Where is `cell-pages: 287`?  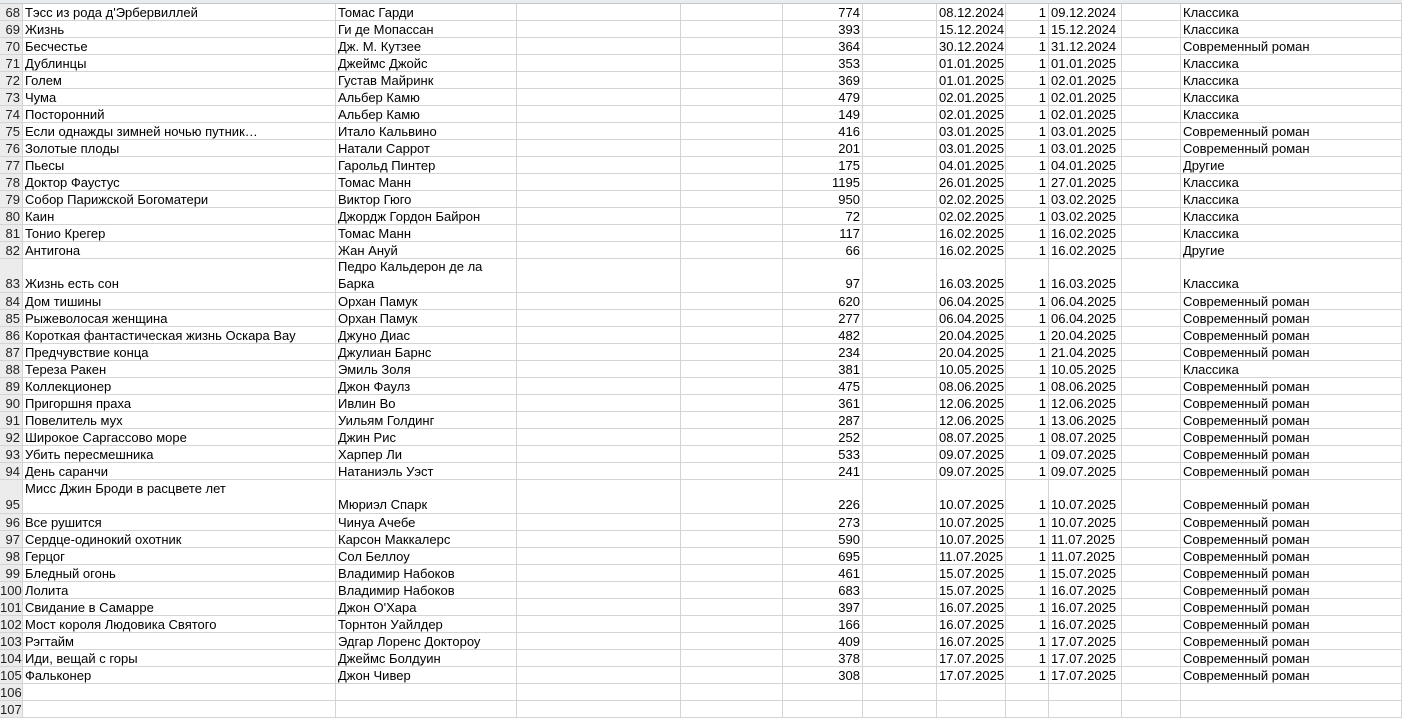
cell-pages: 287 is located at coordinates (823, 420).